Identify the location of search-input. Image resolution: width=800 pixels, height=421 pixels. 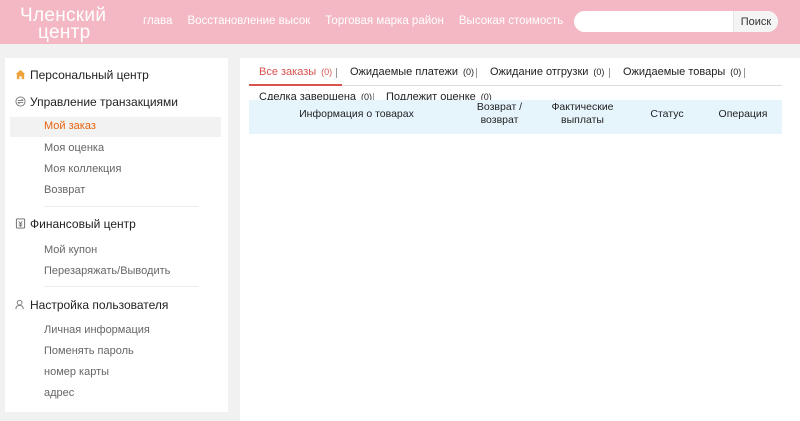
(657, 21).